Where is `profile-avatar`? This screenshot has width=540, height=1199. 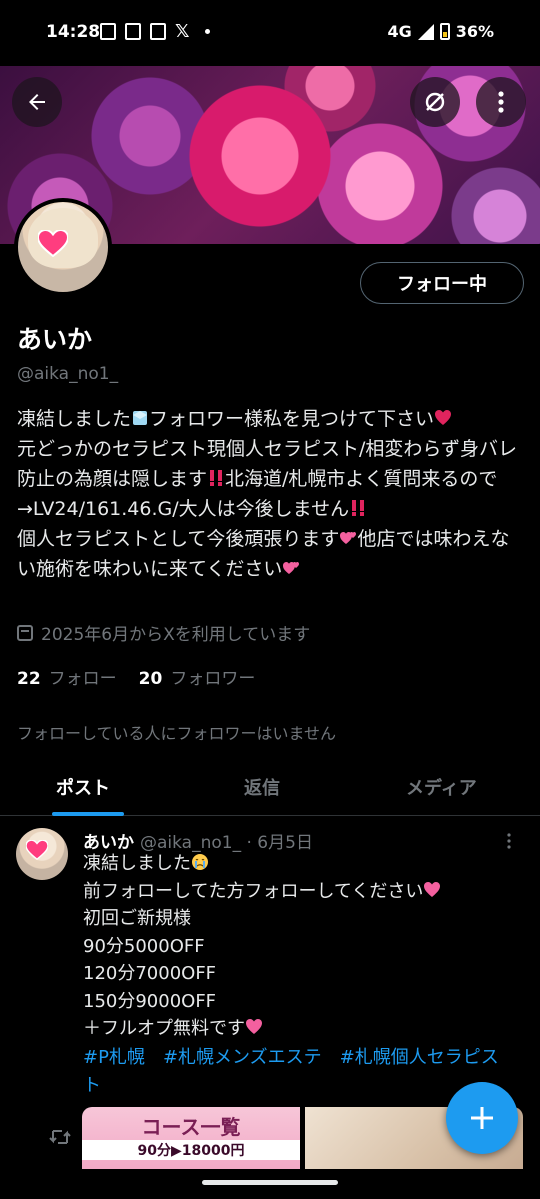
profile-avatar is located at coordinates (63, 247).